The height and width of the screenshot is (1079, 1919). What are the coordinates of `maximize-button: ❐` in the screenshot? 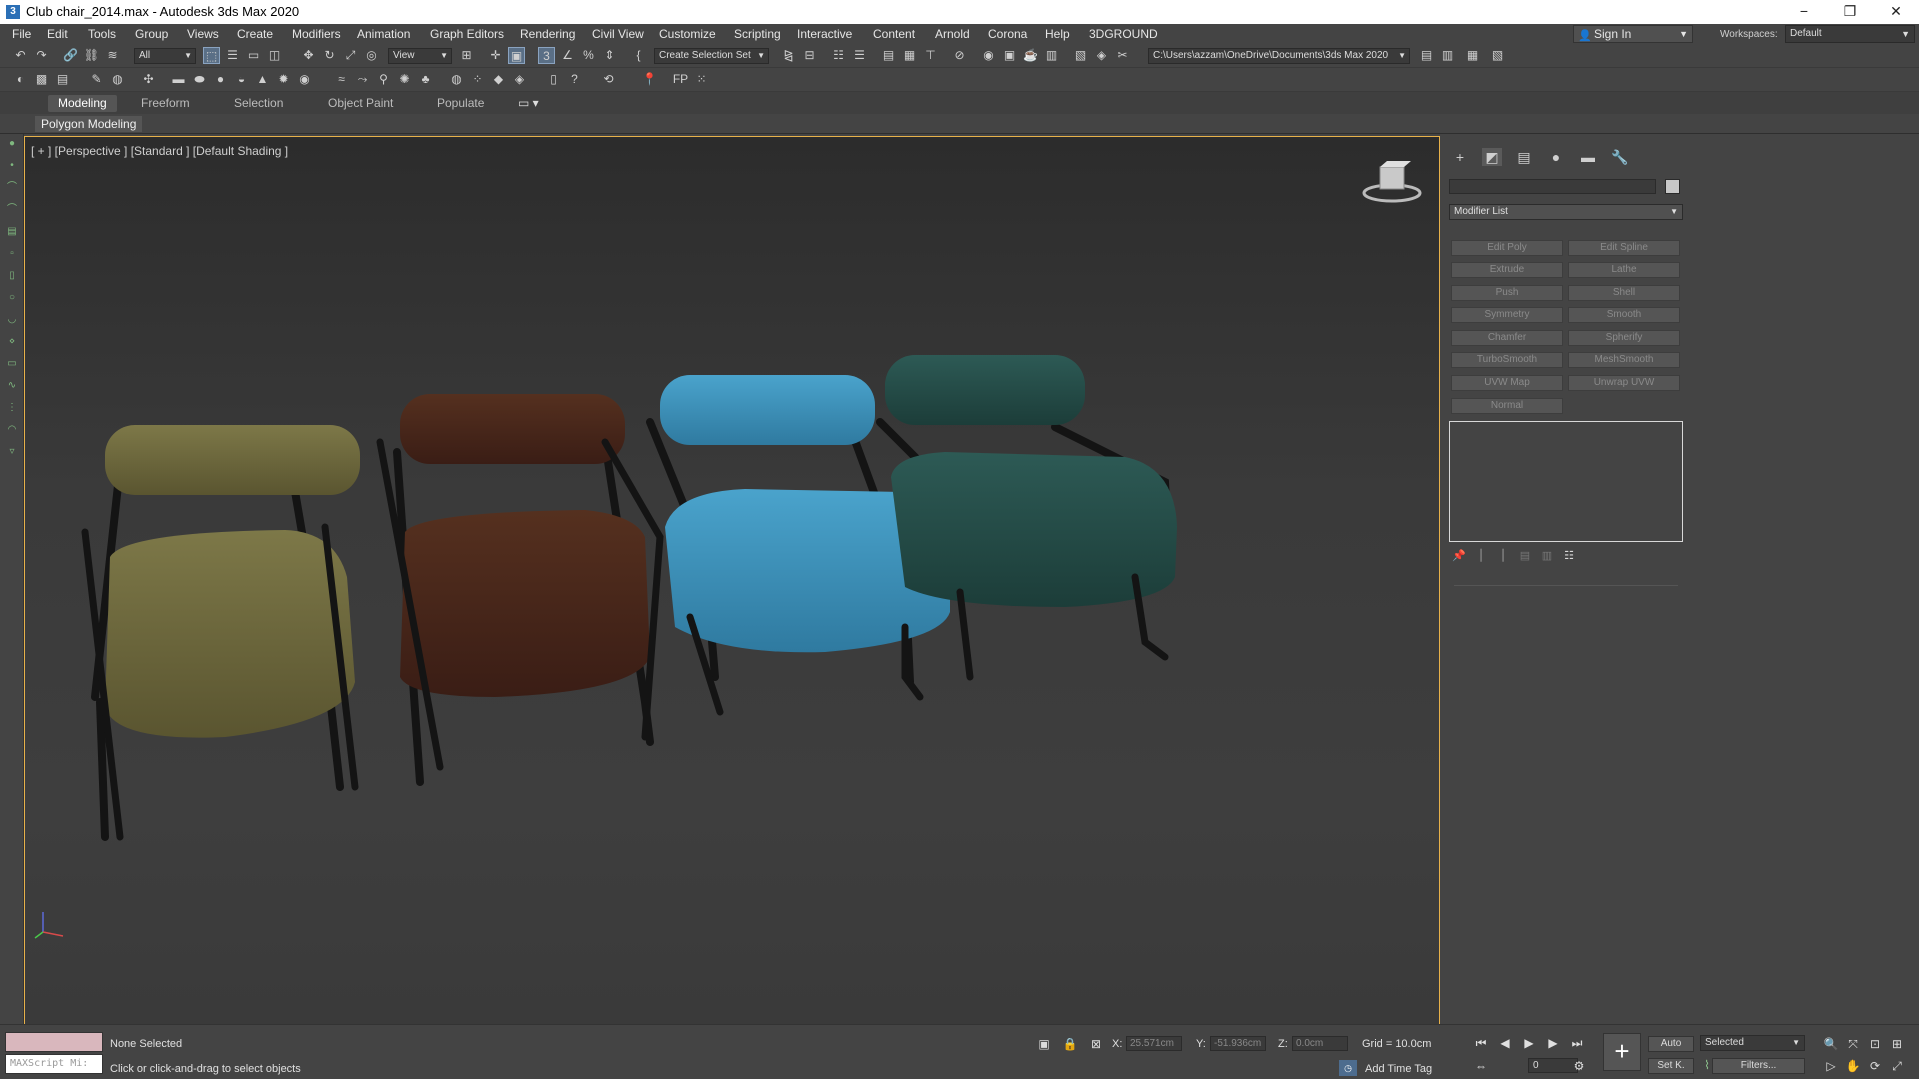 It's located at (1850, 12).